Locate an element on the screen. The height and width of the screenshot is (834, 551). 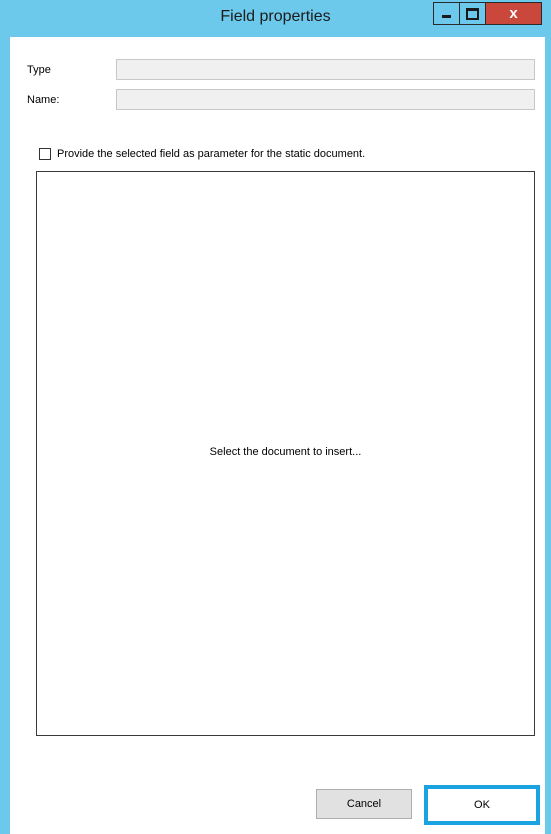
maximize-button is located at coordinates (472, 13).